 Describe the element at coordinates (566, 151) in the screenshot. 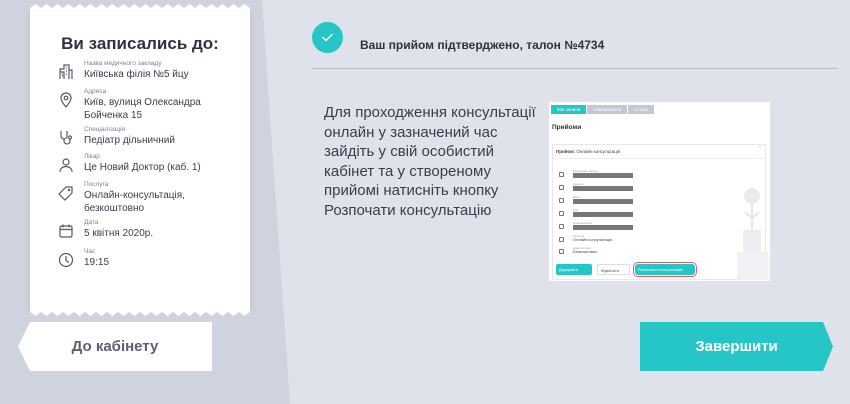

I see `example-card-label: Прийом:` at that location.